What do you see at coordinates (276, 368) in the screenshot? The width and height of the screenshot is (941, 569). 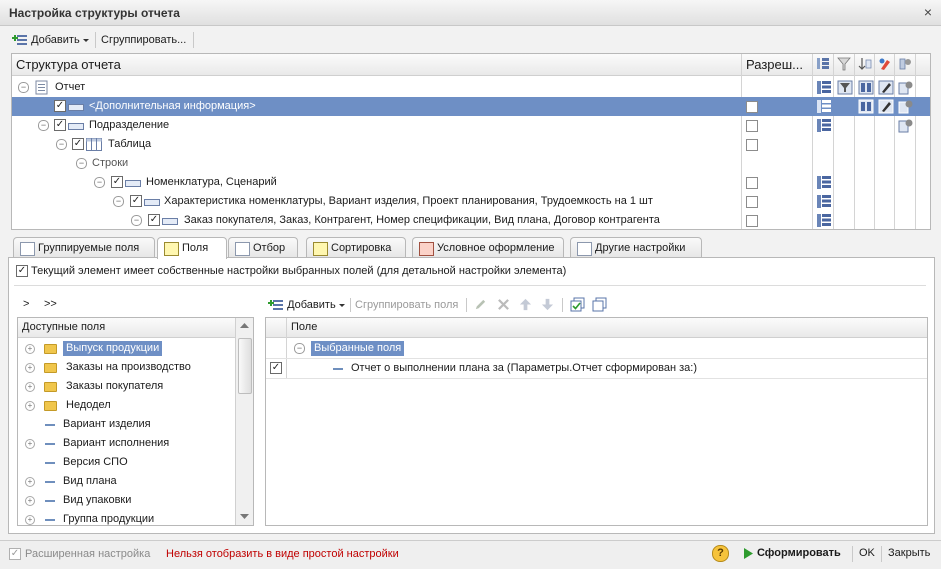 I see `field-checkbox: ✓` at bounding box center [276, 368].